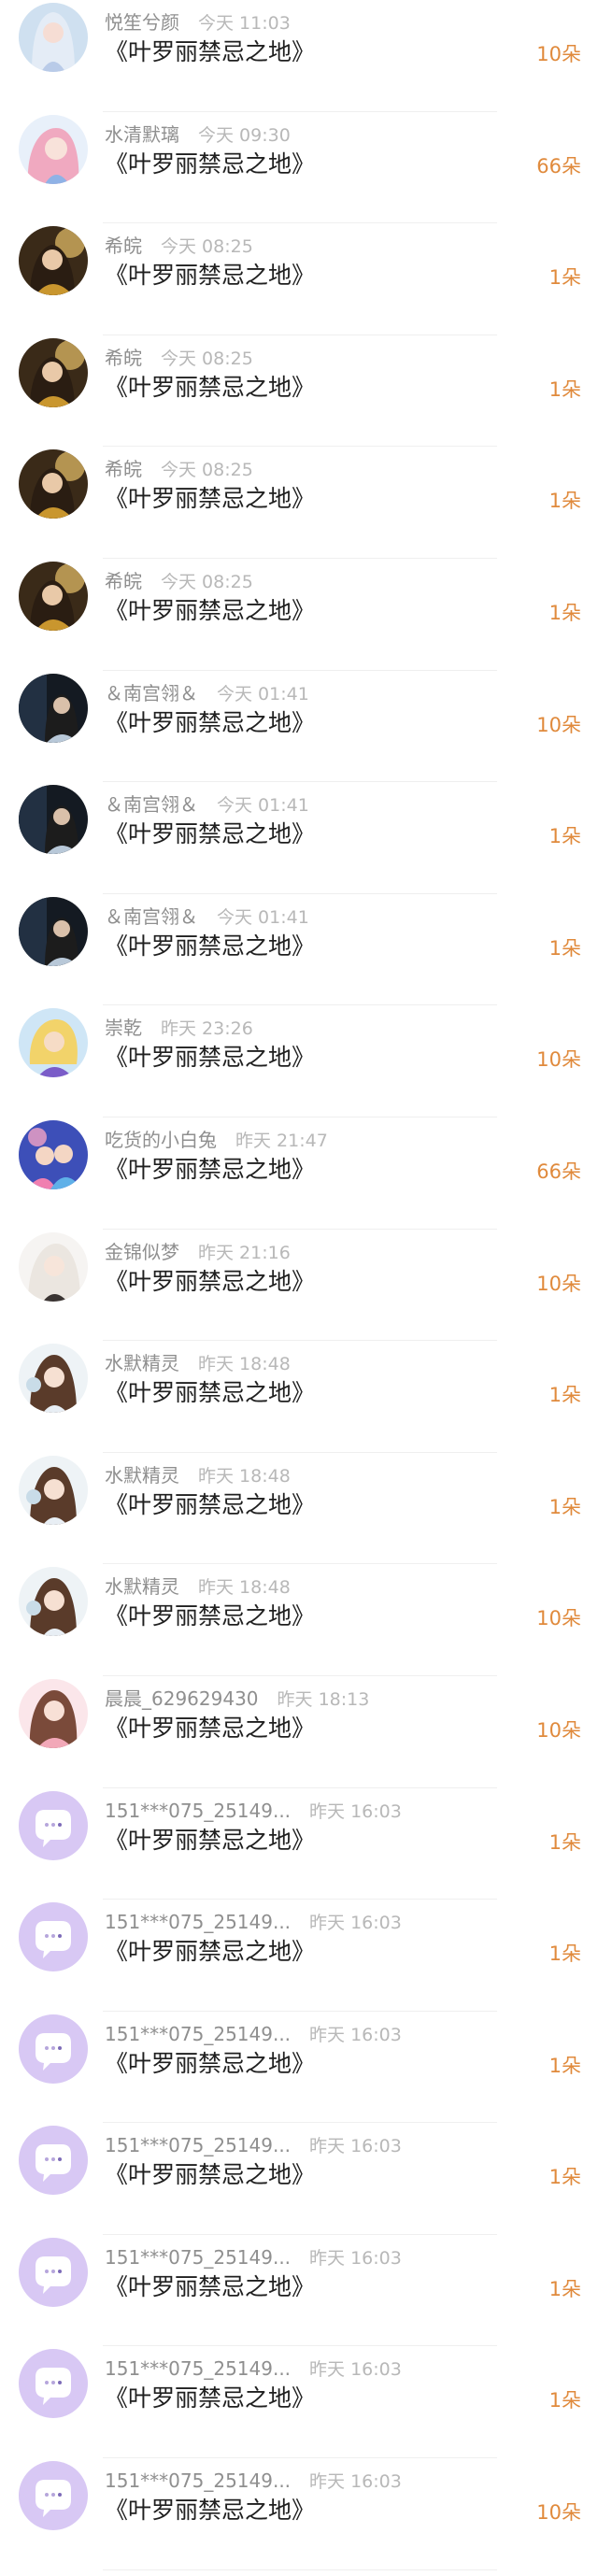 The height and width of the screenshot is (2576, 598). Describe the element at coordinates (299, 56) in the screenshot. I see `gift-record-row: 悦笙兮颜 今天 11:03 《叶罗丽禁忌之地》 10朵` at that location.